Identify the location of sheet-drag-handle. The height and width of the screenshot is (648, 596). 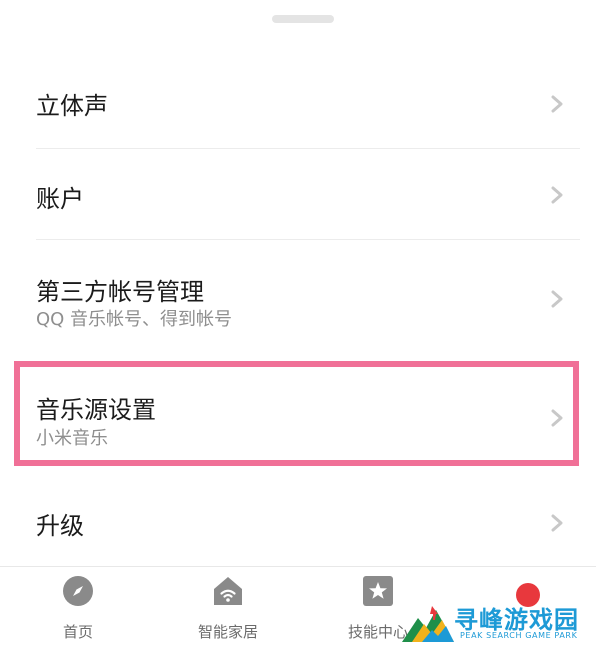
(303, 19).